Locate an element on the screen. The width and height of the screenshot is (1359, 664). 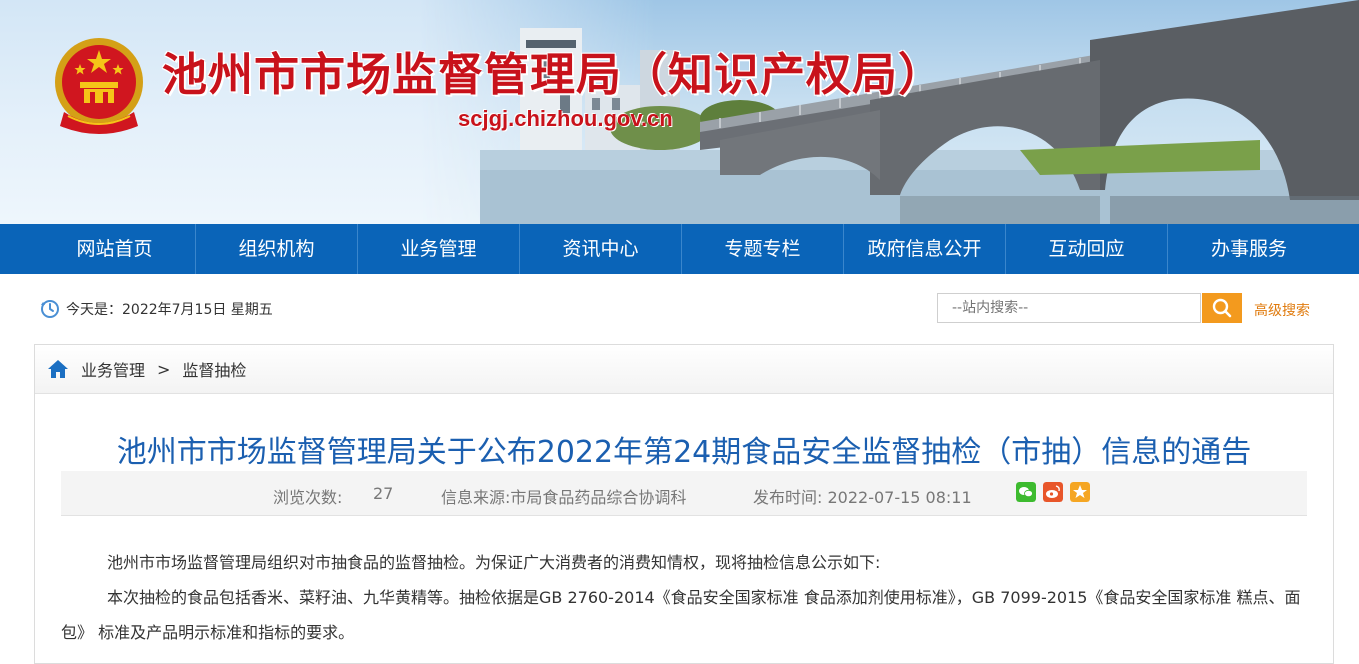
wechat-icon is located at coordinates (1026, 492).